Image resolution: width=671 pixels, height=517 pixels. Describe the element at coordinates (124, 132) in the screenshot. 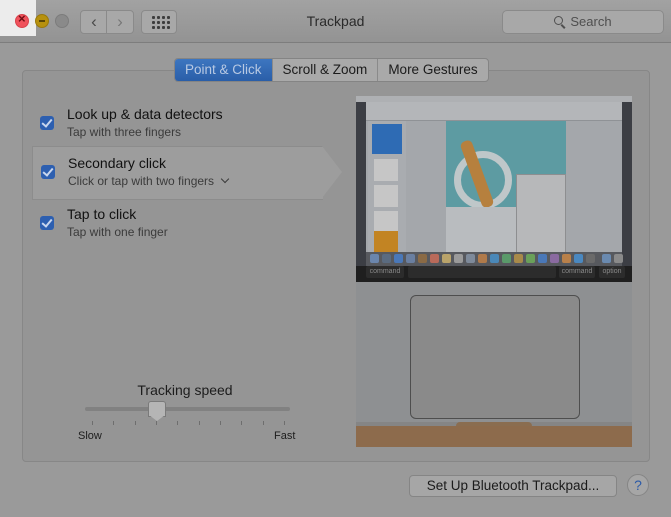

I see `option-subtitle: Tap with three fingers` at that location.